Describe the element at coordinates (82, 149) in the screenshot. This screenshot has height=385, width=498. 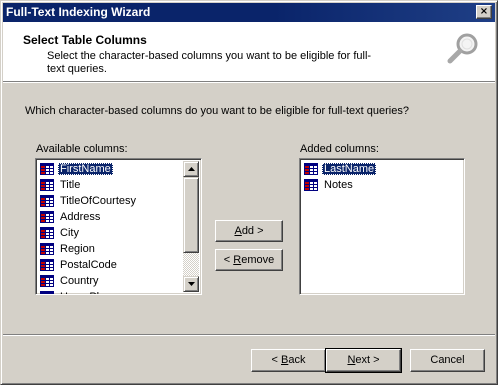
I see `available-columns-label: Available columns:` at that location.